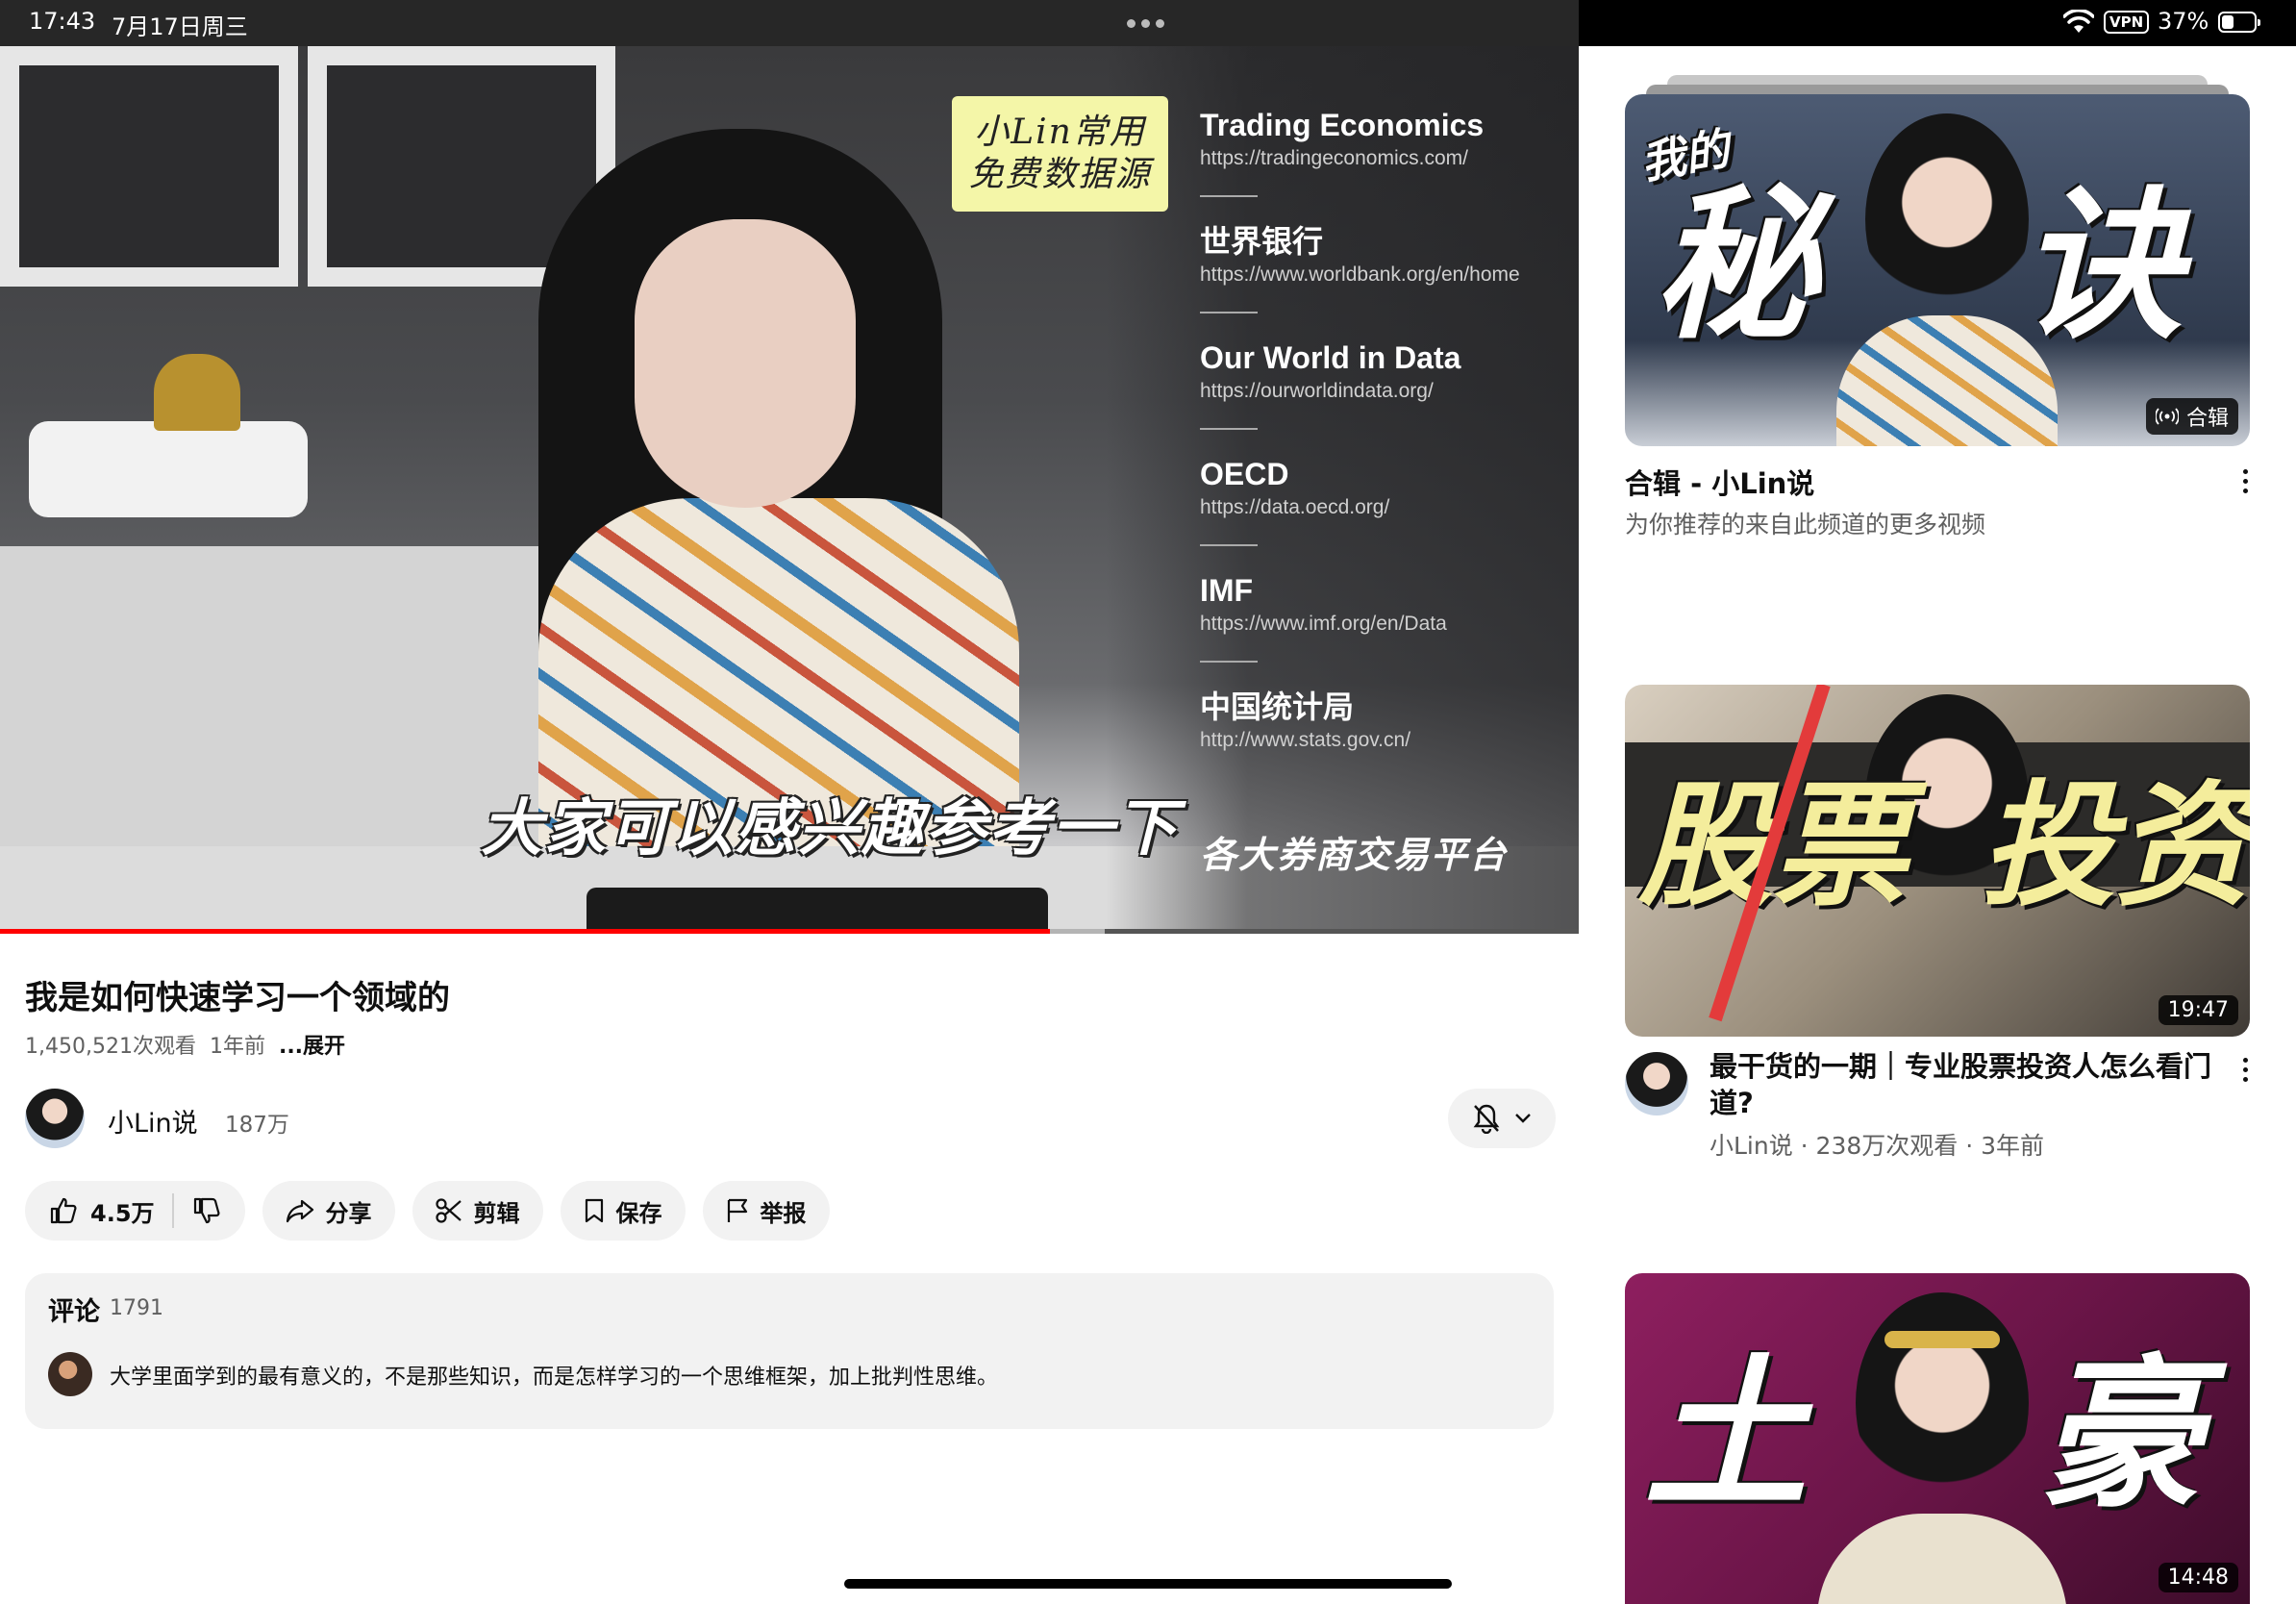 The width and height of the screenshot is (2296, 1604). I want to click on data-source-item: OECD https://data.oecd.org/, so click(1387, 513).